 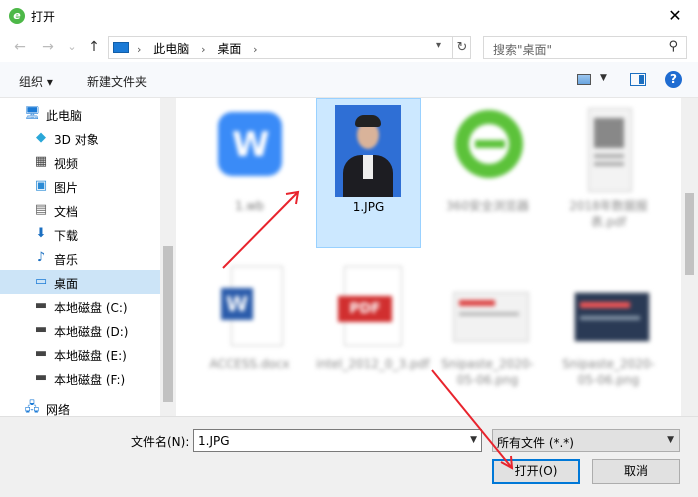 What do you see at coordinates (586, 440) in the screenshot?
I see `file-type-select: 所有文件 (*.*) ▼` at bounding box center [586, 440].